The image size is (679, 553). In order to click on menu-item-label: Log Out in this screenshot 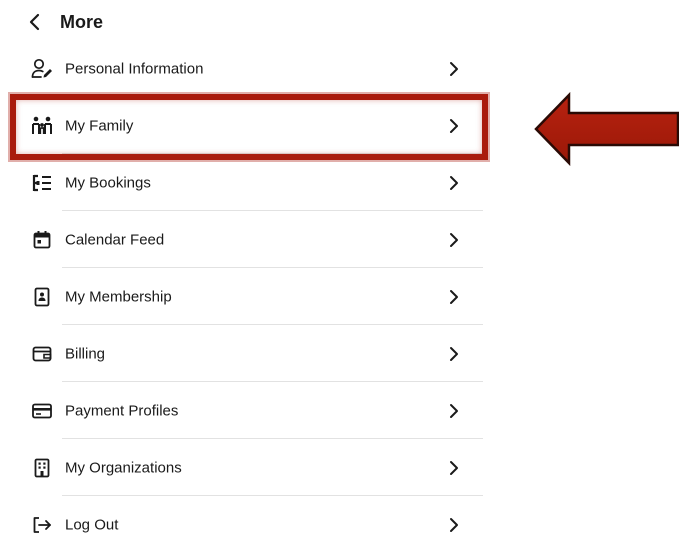, I will do `click(92, 524)`.